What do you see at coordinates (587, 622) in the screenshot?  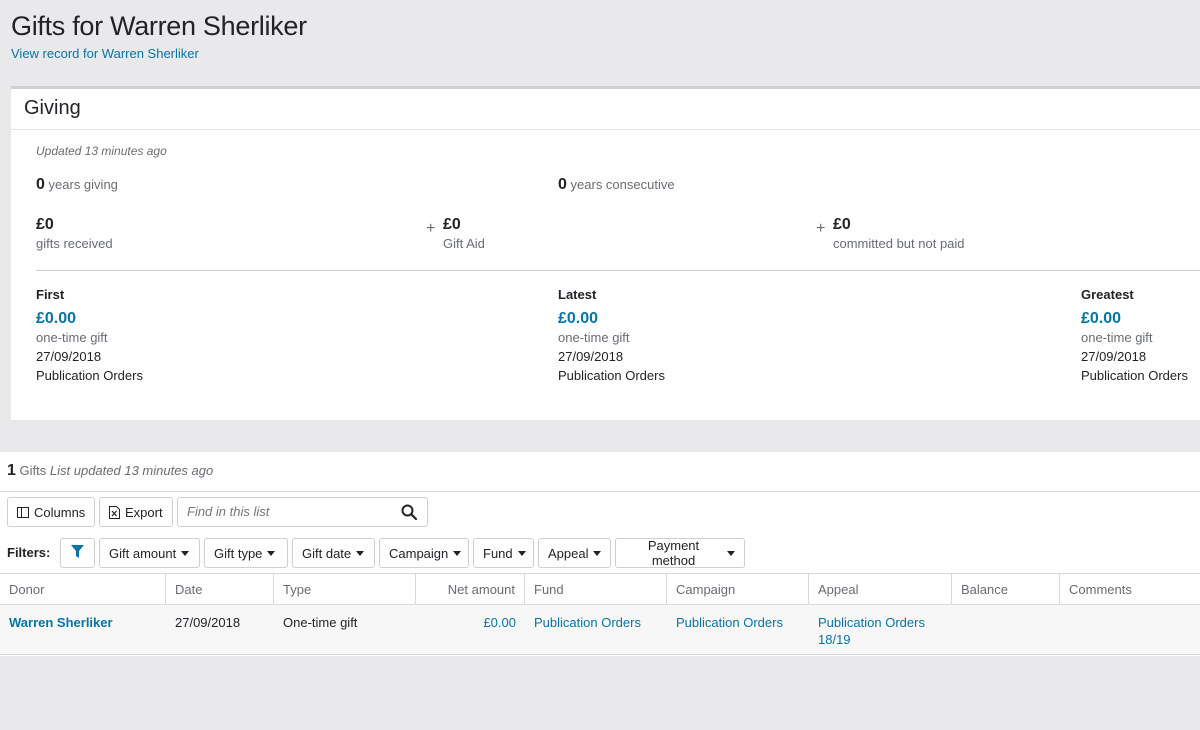 I see `fund-link: Publication Orders` at bounding box center [587, 622].